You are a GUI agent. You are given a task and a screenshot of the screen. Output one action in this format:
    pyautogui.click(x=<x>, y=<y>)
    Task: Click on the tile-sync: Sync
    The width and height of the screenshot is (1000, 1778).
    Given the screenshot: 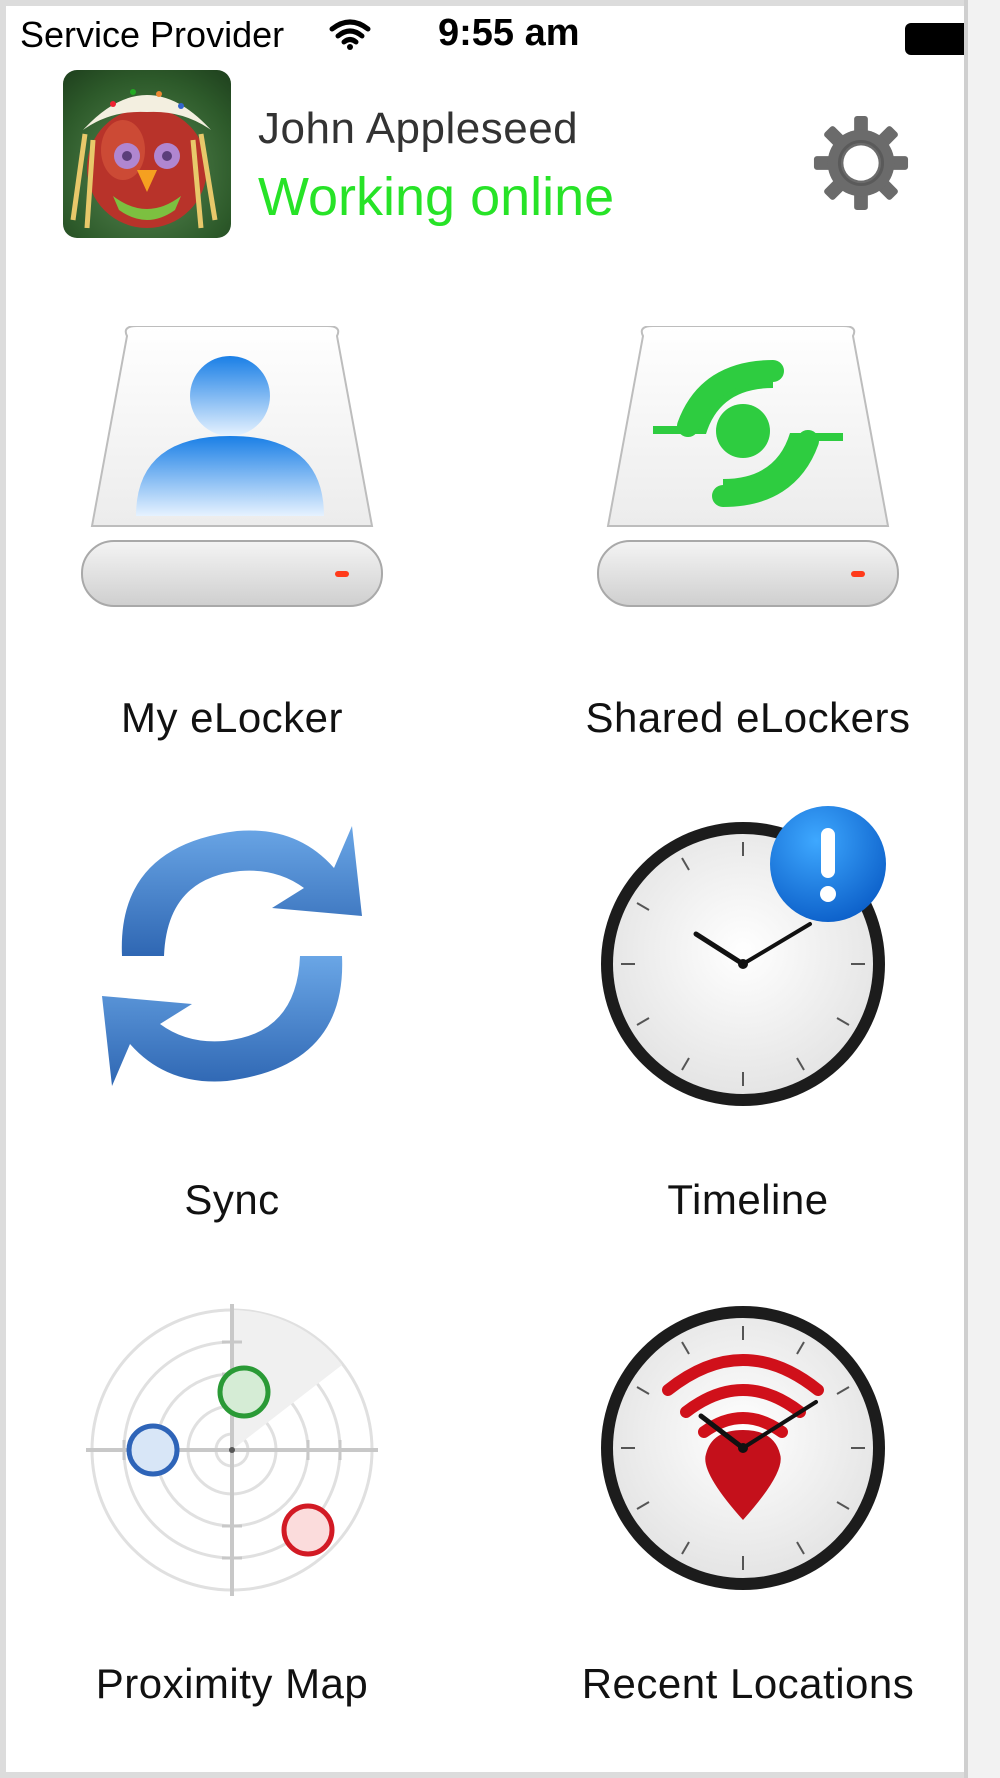 What is the action you would take?
    pyautogui.click(x=232, y=1026)
    